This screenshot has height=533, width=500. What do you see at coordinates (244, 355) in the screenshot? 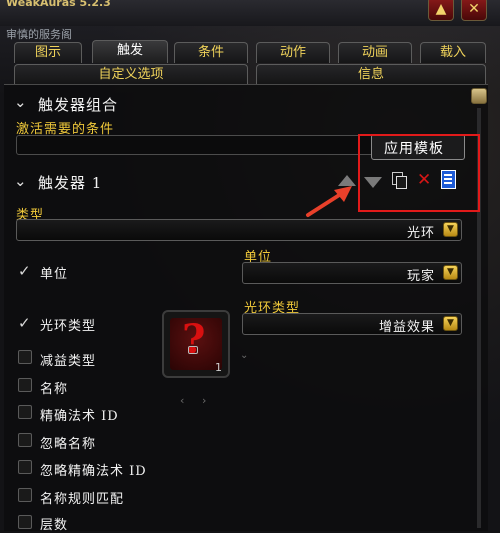
I see `expand-icon: ⌄` at bounding box center [244, 355].